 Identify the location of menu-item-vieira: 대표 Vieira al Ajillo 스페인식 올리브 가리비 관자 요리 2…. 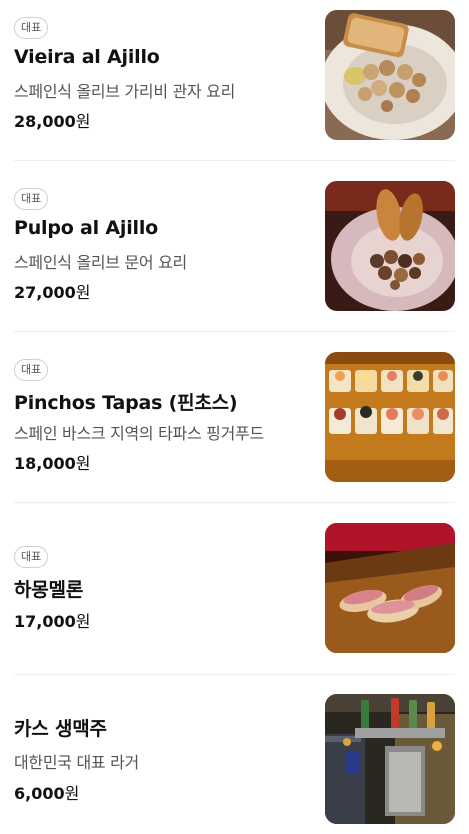
(234, 75).